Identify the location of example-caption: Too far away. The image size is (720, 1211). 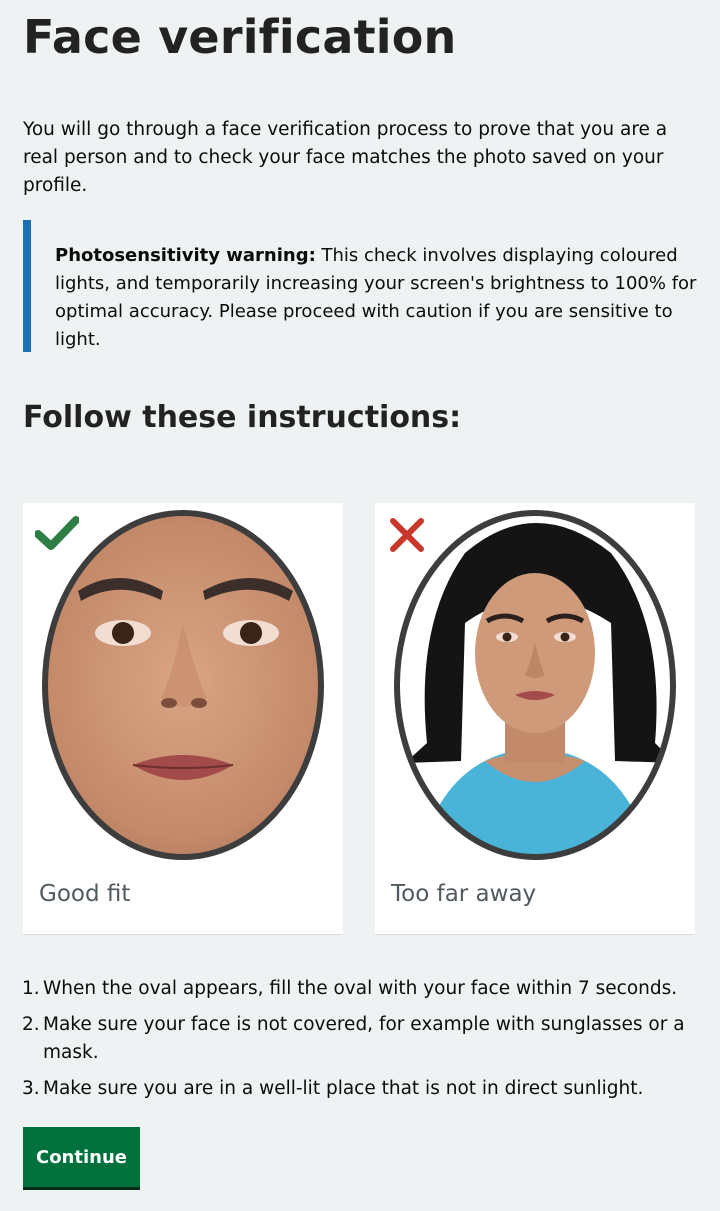
(464, 894).